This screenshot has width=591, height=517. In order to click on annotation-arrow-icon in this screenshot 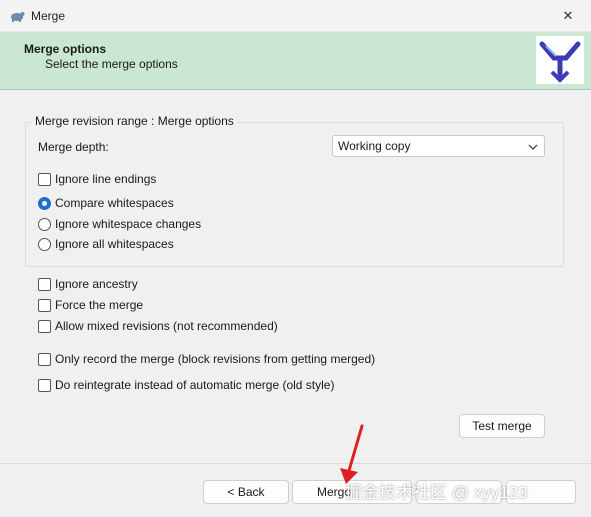, I will do `click(352, 454)`.